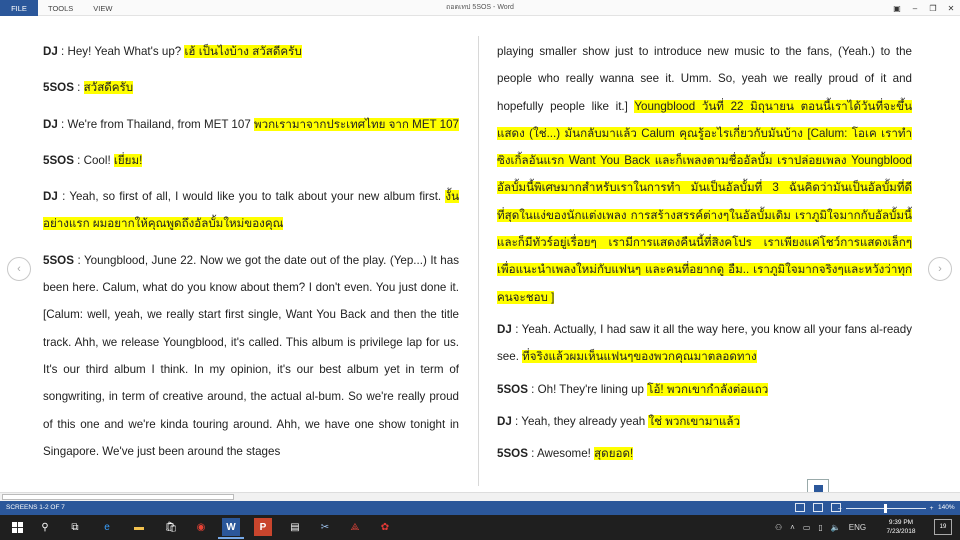 The width and height of the screenshot is (960, 540). What do you see at coordinates (857, 527) in the screenshot?
I see `input-language: ENG` at bounding box center [857, 527].